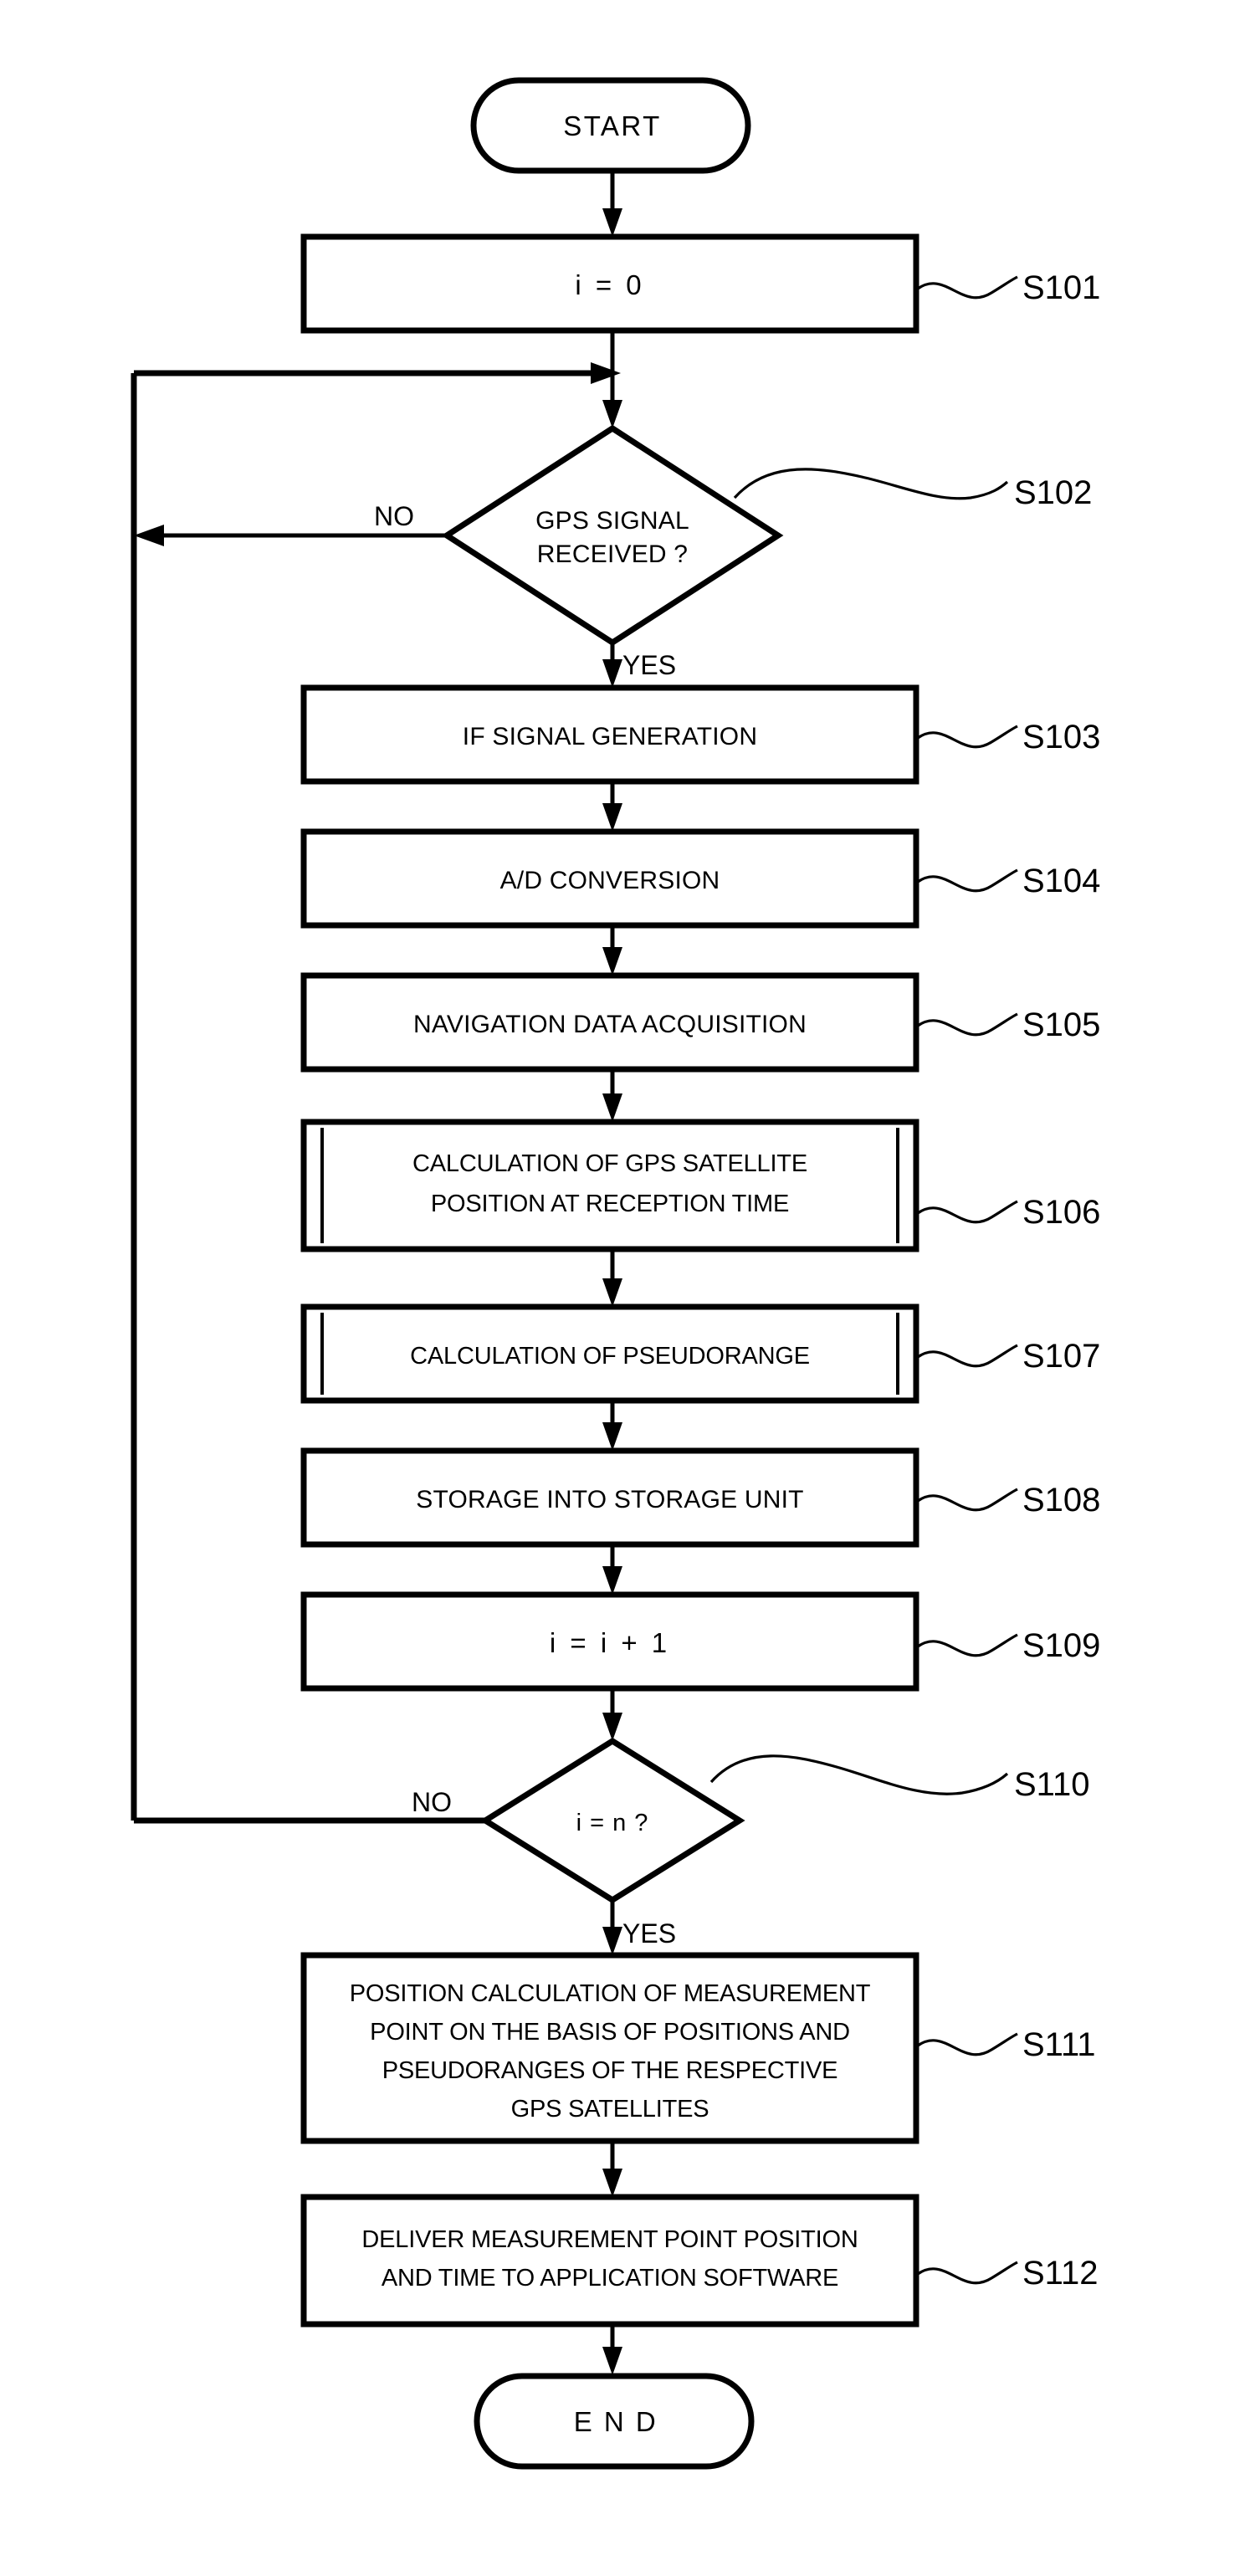  I want to click on s103-step-label: S103, so click(1061, 737).